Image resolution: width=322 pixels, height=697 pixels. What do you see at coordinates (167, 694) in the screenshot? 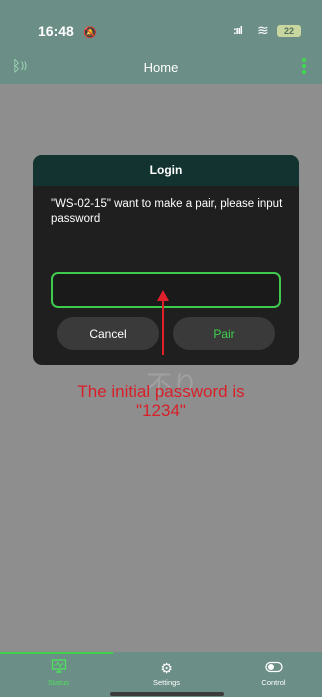
I see `home-indicator` at bounding box center [167, 694].